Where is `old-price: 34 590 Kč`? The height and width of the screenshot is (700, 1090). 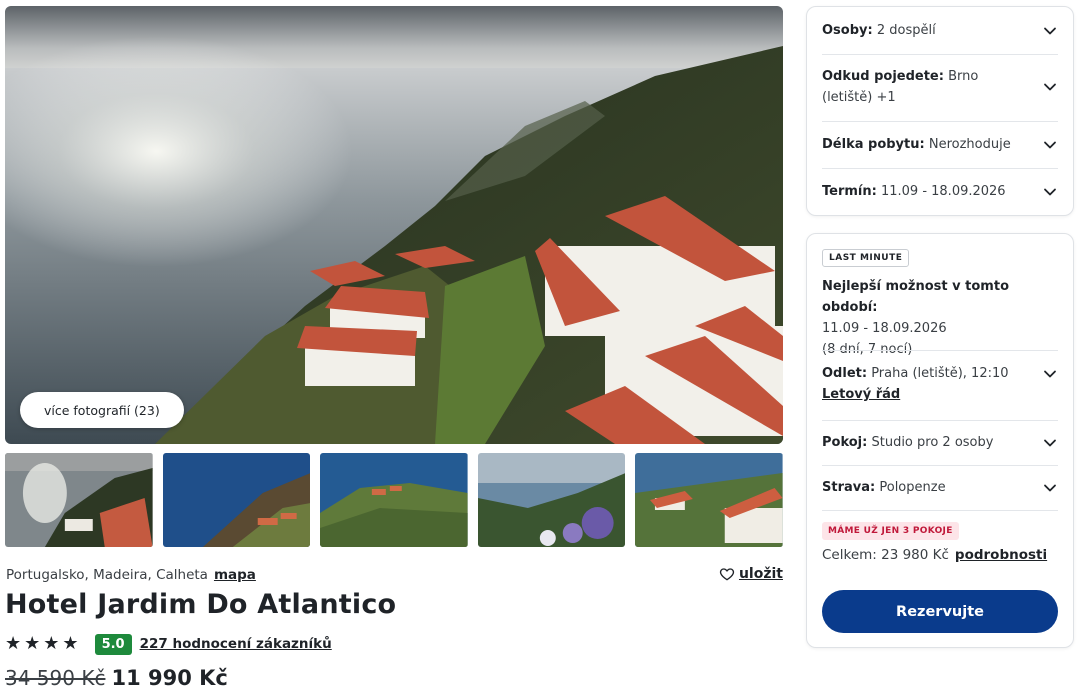
old-price: 34 590 Kč is located at coordinates (55, 678).